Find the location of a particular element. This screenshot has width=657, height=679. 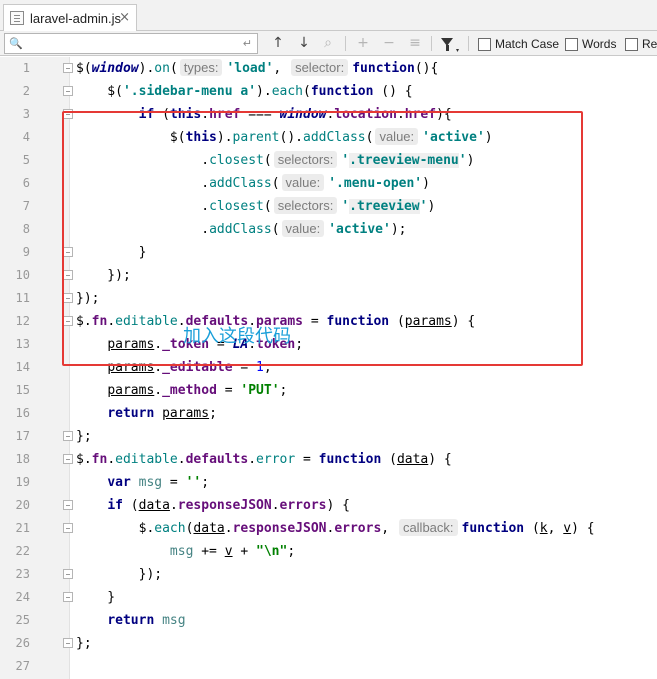

tab-title: laravel-admin.js is located at coordinates (76, 18).